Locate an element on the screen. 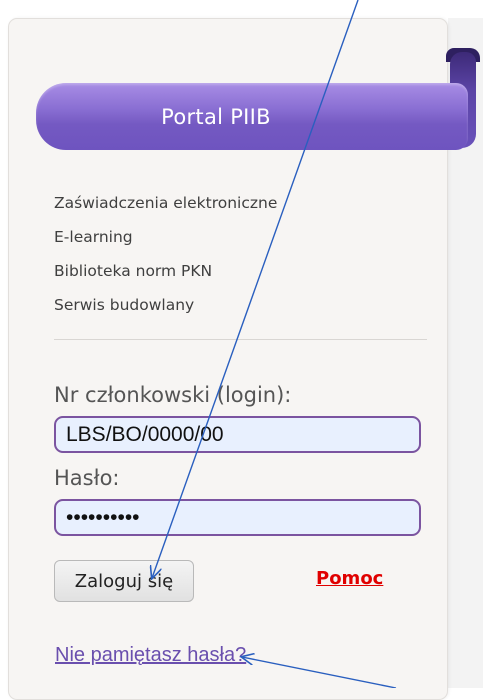 This screenshot has width=483, height=700. login-input is located at coordinates (237, 434).